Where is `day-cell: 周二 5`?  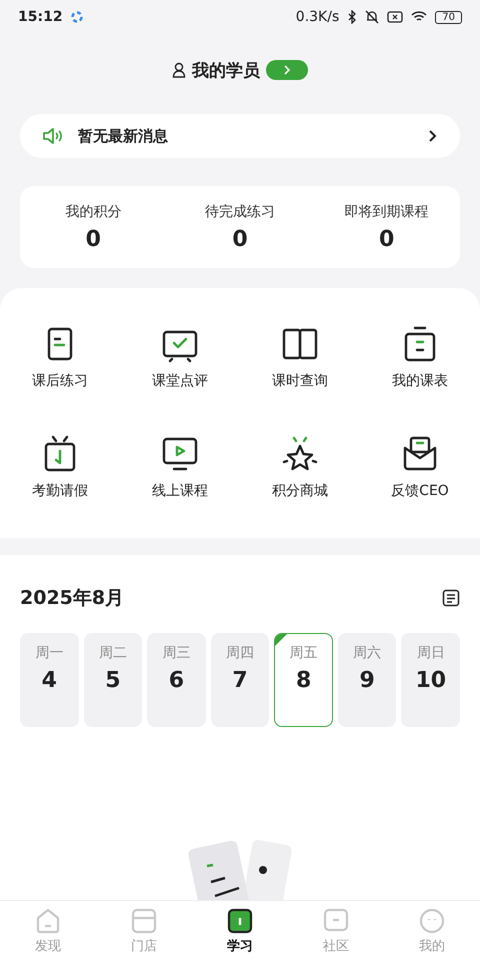 day-cell: 周二 5 is located at coordinates (113, 680).